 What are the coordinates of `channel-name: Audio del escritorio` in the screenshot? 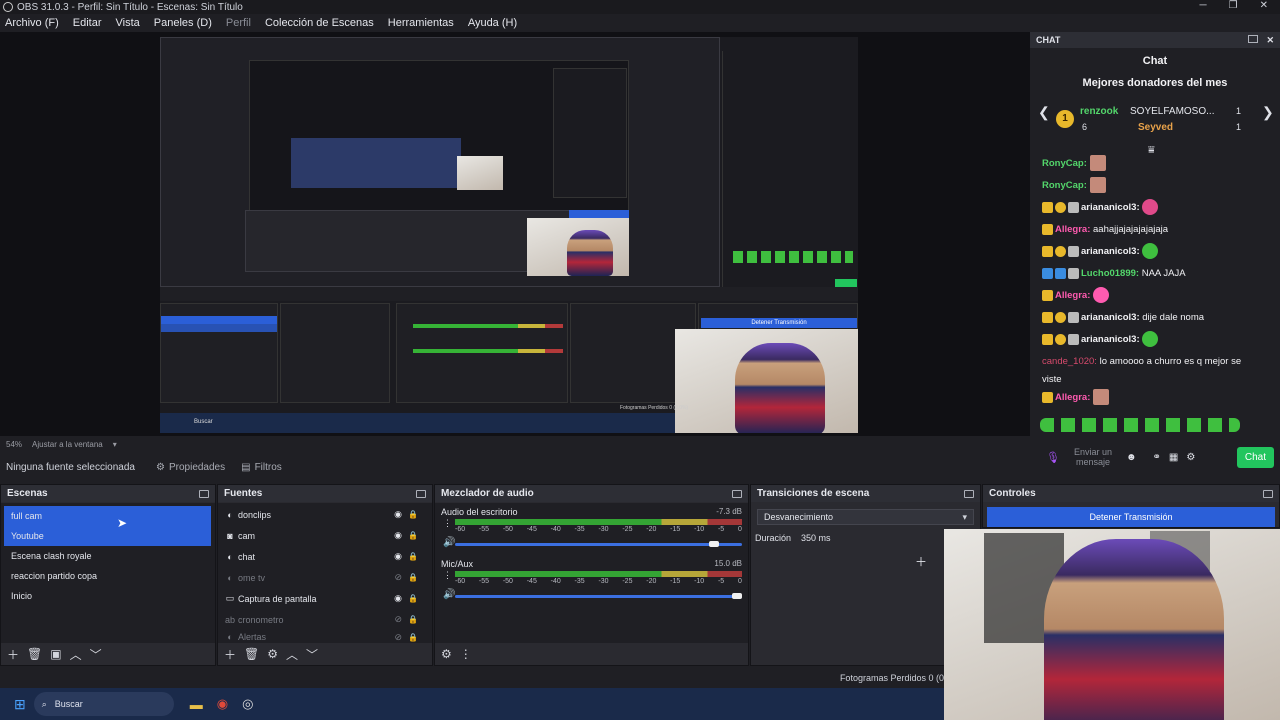 It's located at (479, 512).